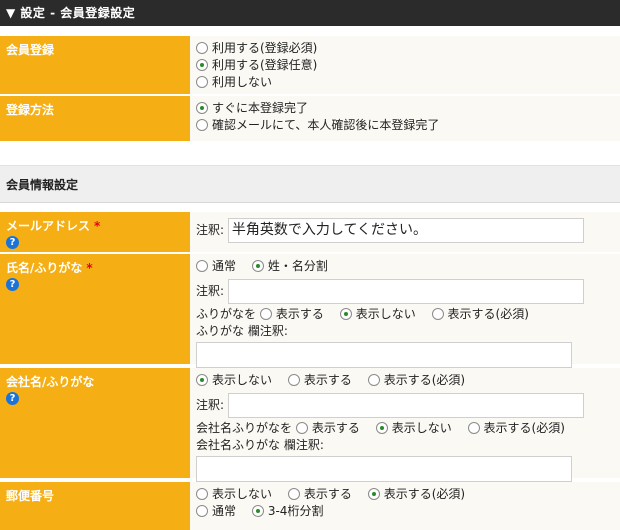  Describe the element at coordinates (405, 125) in the screenshot. I see `registration-option-email-confirm: 確認メールにて、本人確認後に本登録完了` at that location.